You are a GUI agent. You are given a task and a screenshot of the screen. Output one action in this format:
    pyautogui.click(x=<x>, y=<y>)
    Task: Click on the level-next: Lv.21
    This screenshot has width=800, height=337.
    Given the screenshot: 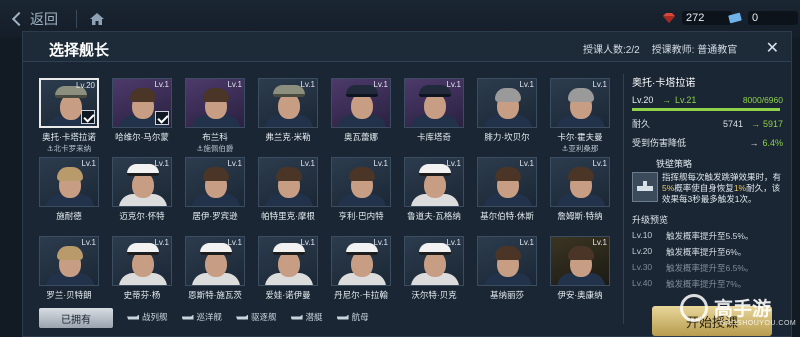 What is the action you would take?
    pyautogui.click(x=686, y=100)
    